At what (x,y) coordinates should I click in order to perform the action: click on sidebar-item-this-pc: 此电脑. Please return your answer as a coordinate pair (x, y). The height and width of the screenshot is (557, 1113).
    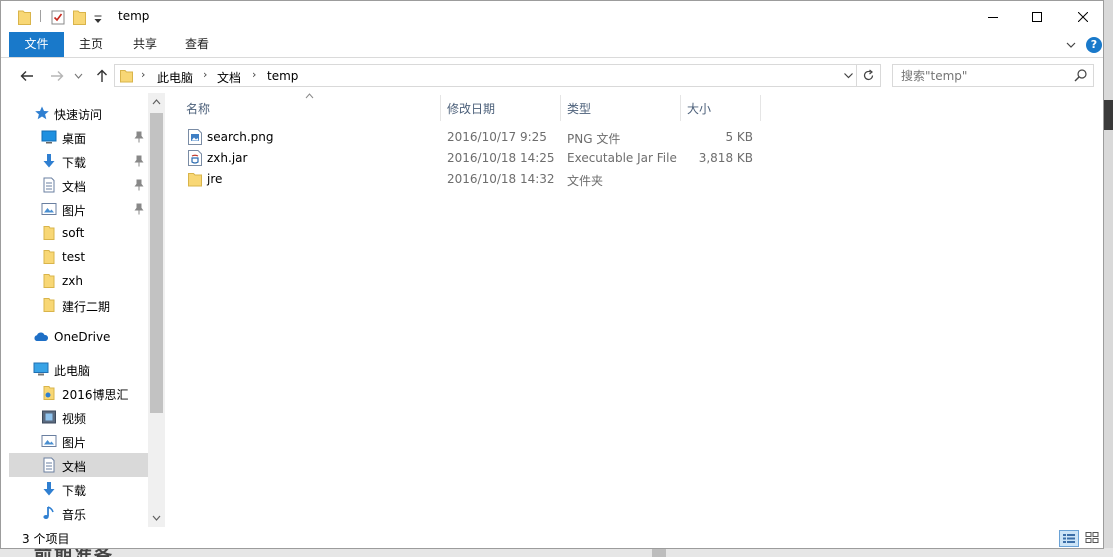
    Looking at the image, I should click on (78, 369).